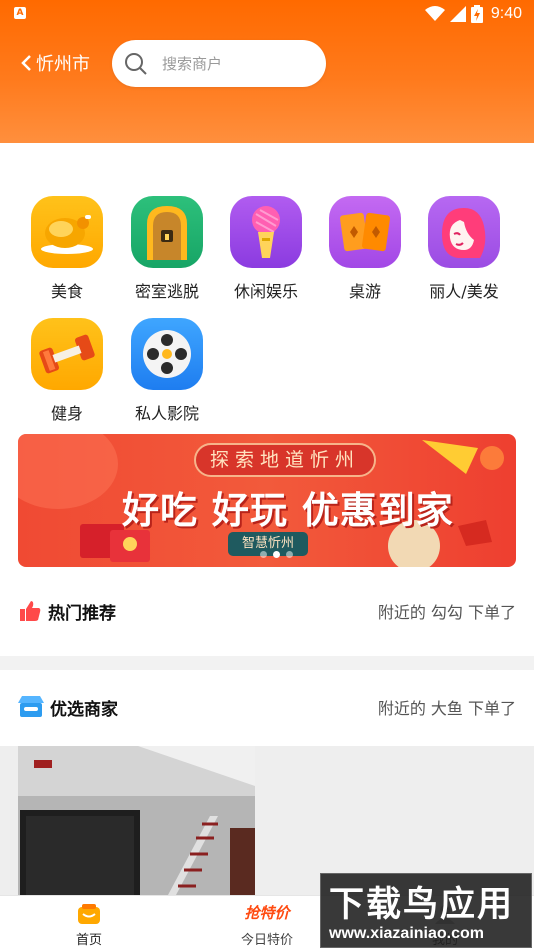  I want to click on flash-sale-icon: 抢特价, so click(267, 913).